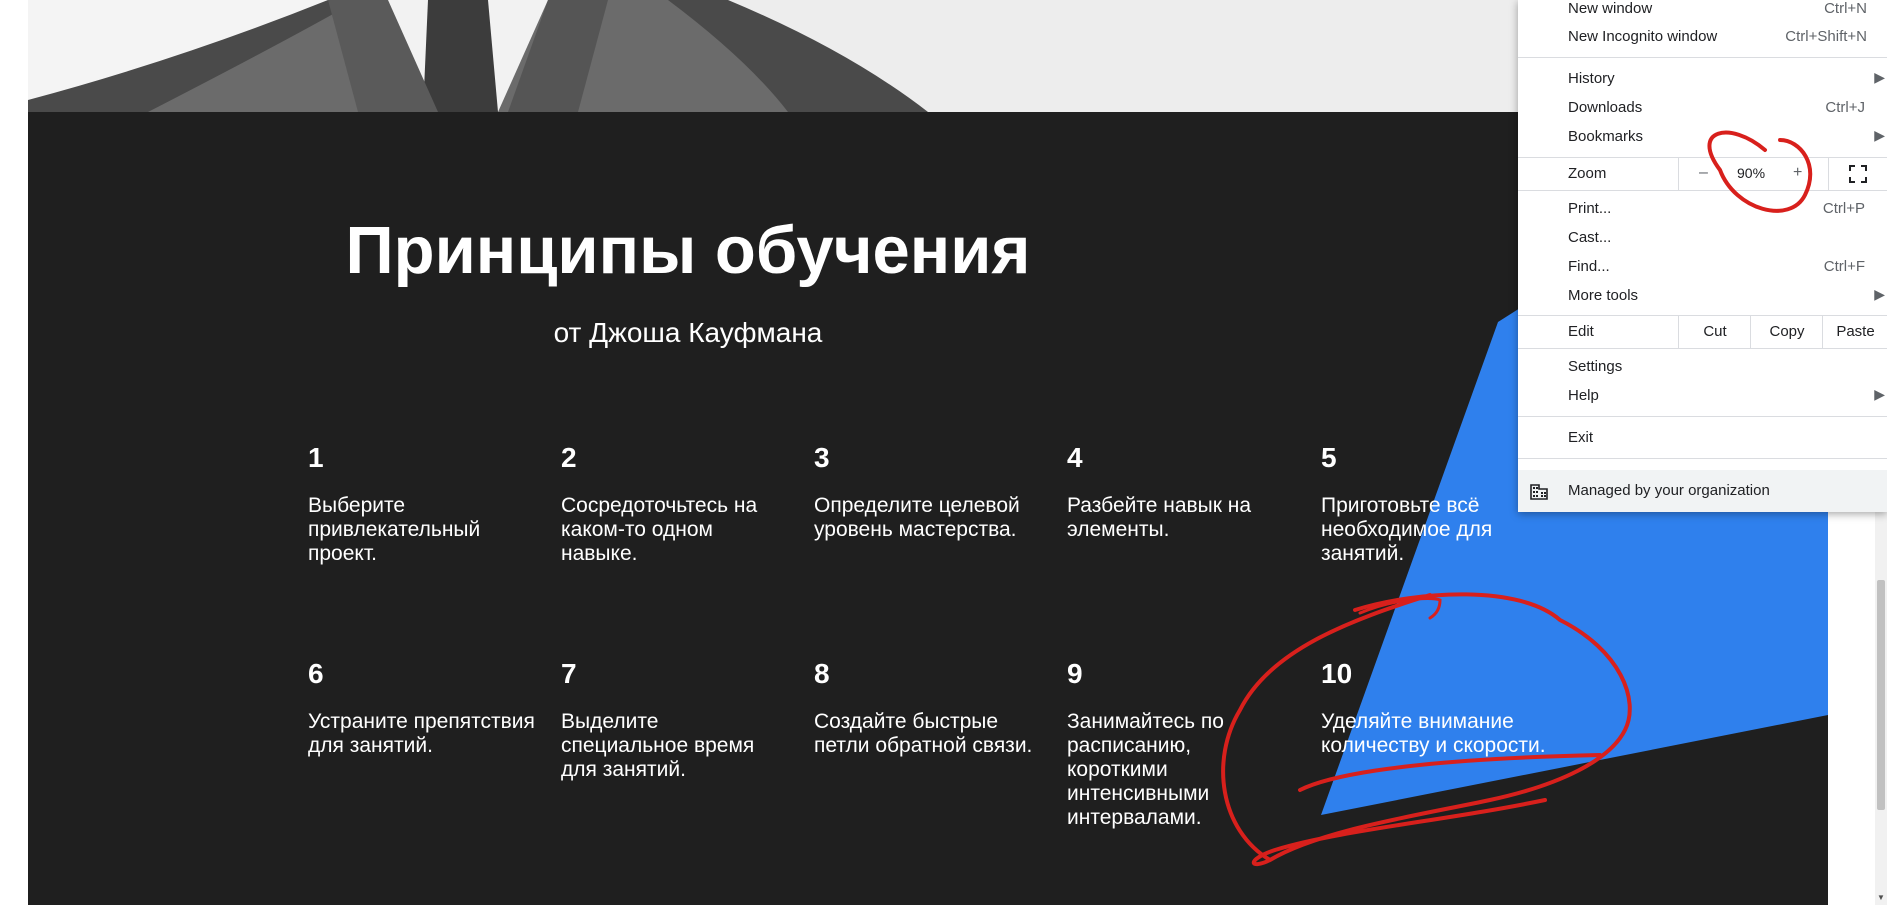 This screenshot has height=905, width=1887. What do you see at coordinates (688, 332) in the screenshot?
I see `section-subtitle: от Джоша Кауфмана` at bounding box center [688, 332].